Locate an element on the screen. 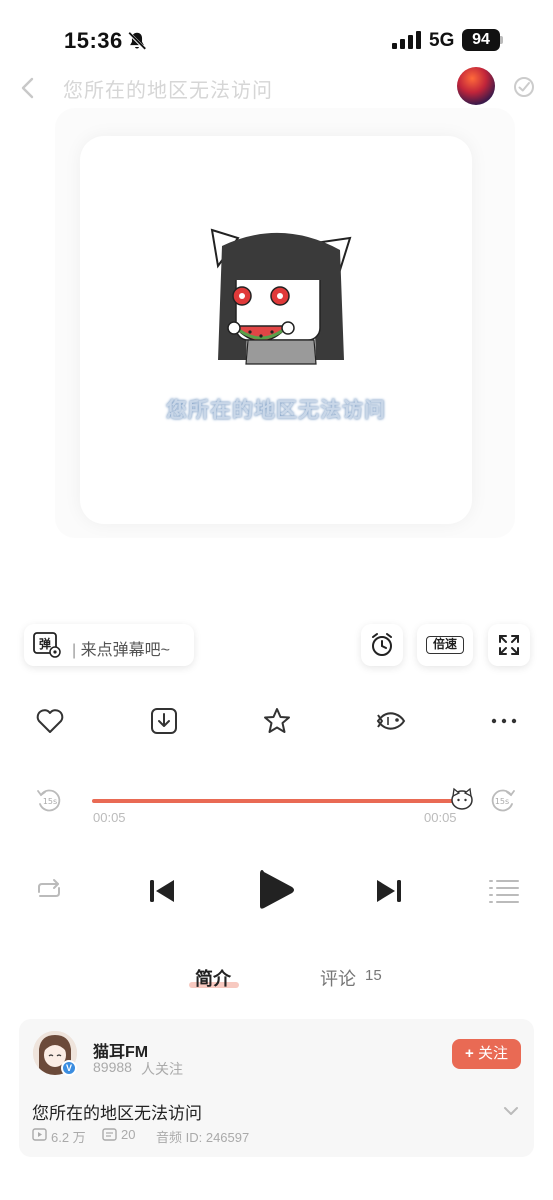 This screenshot has width=553, height=1200. svg-text: 弹 is located at coordinates (45, 643).